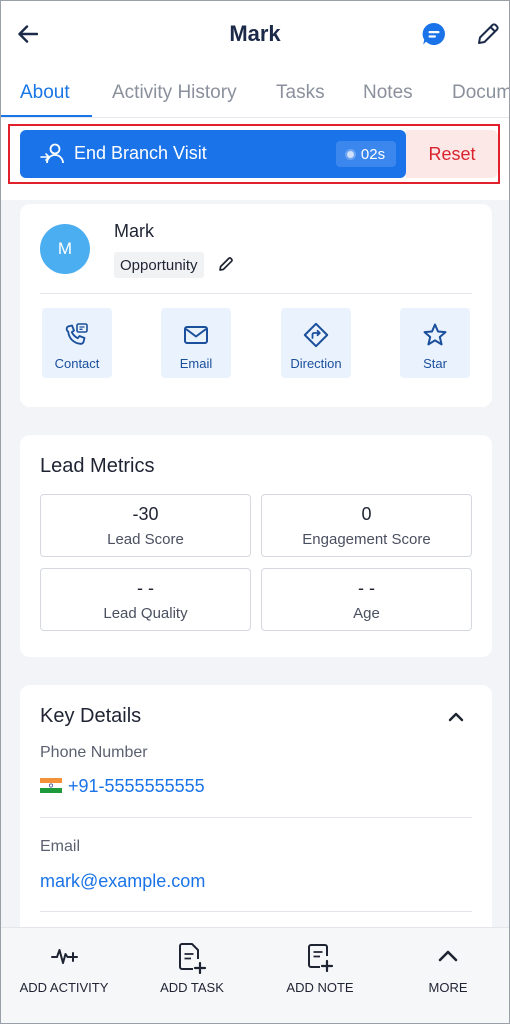 The height and width of the screenshot is (1024, 510). I want to click on star-icon, so click(435, 334).